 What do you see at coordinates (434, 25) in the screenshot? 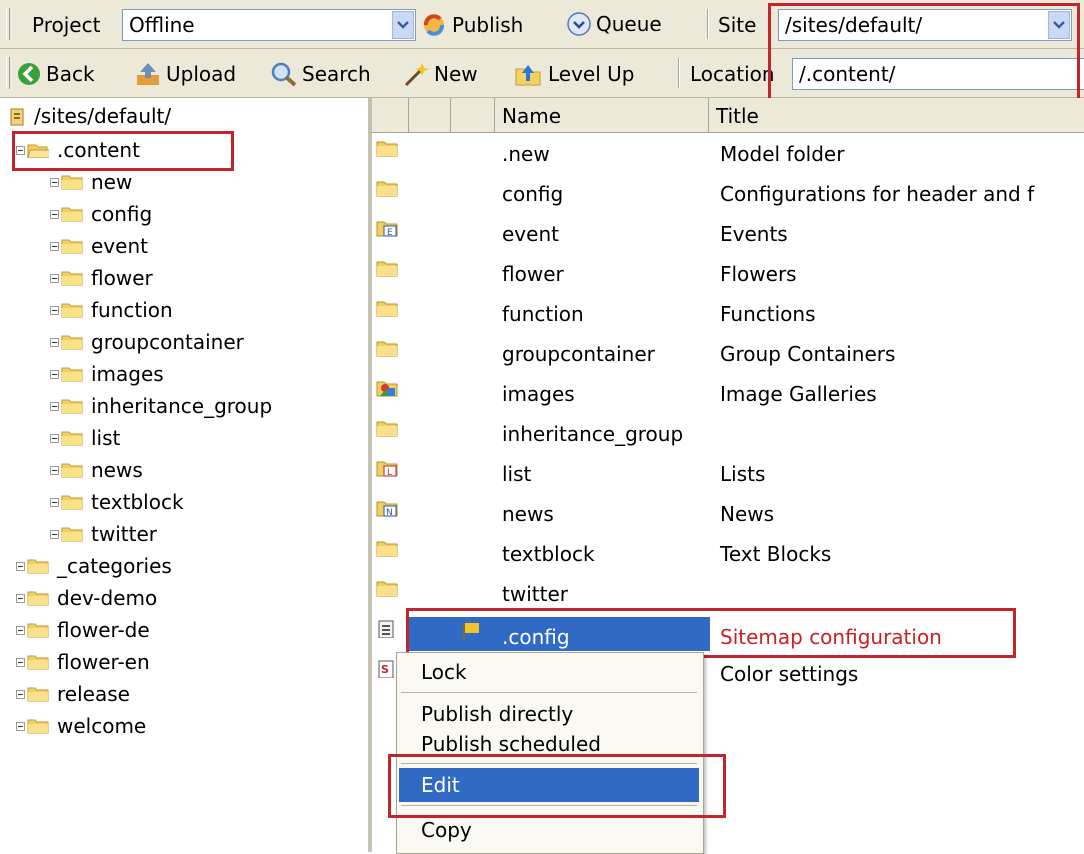
I see `publish-icon` at bounding box center [434, 25].